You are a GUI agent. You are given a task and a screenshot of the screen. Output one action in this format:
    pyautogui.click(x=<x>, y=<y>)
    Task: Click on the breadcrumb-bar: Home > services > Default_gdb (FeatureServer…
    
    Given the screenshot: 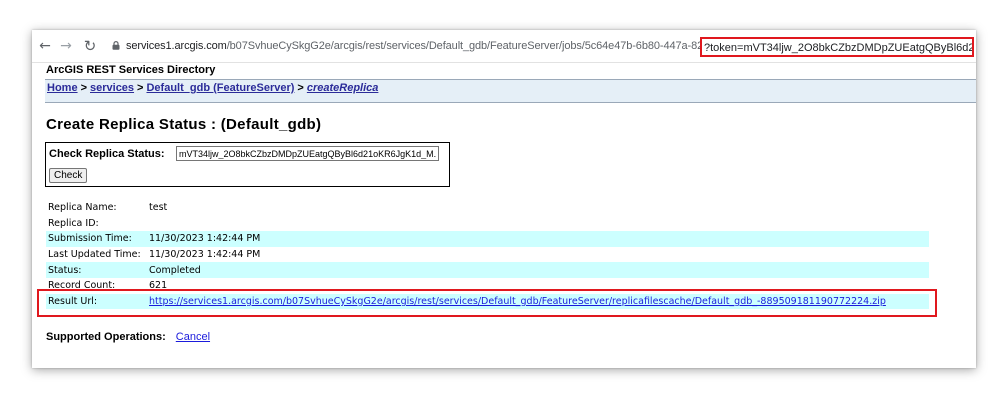 What is the action you would take?
    pyautogui.click(x=510, y=91)
    